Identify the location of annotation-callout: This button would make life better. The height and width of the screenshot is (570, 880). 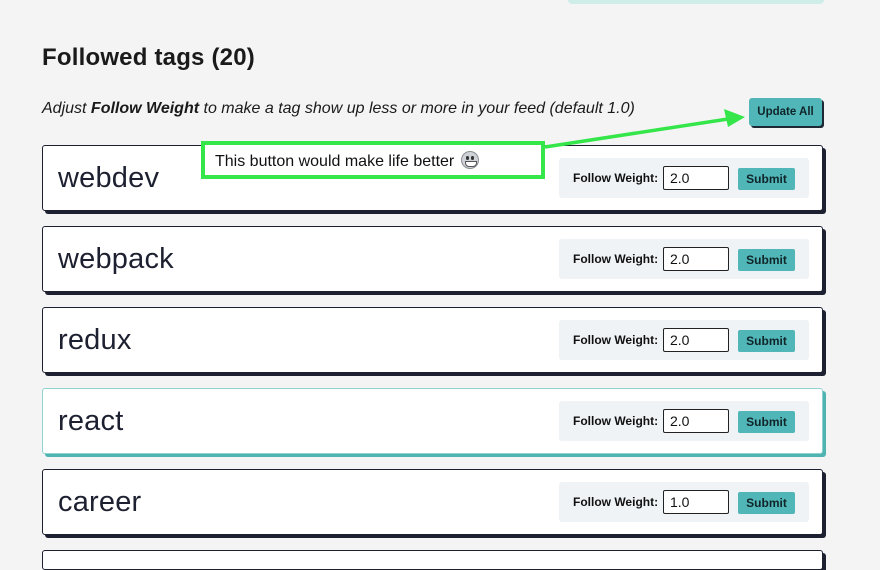
(373, 160).